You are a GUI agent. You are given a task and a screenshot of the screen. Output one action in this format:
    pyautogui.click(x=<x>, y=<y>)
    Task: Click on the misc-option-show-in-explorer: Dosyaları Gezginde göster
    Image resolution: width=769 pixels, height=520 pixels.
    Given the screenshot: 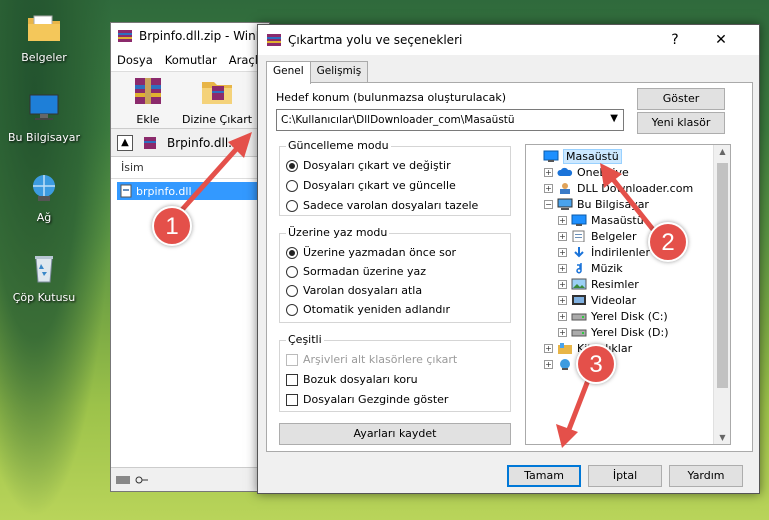 What is the action you would take?
    pyautogui.click(x=367, y=399)
    